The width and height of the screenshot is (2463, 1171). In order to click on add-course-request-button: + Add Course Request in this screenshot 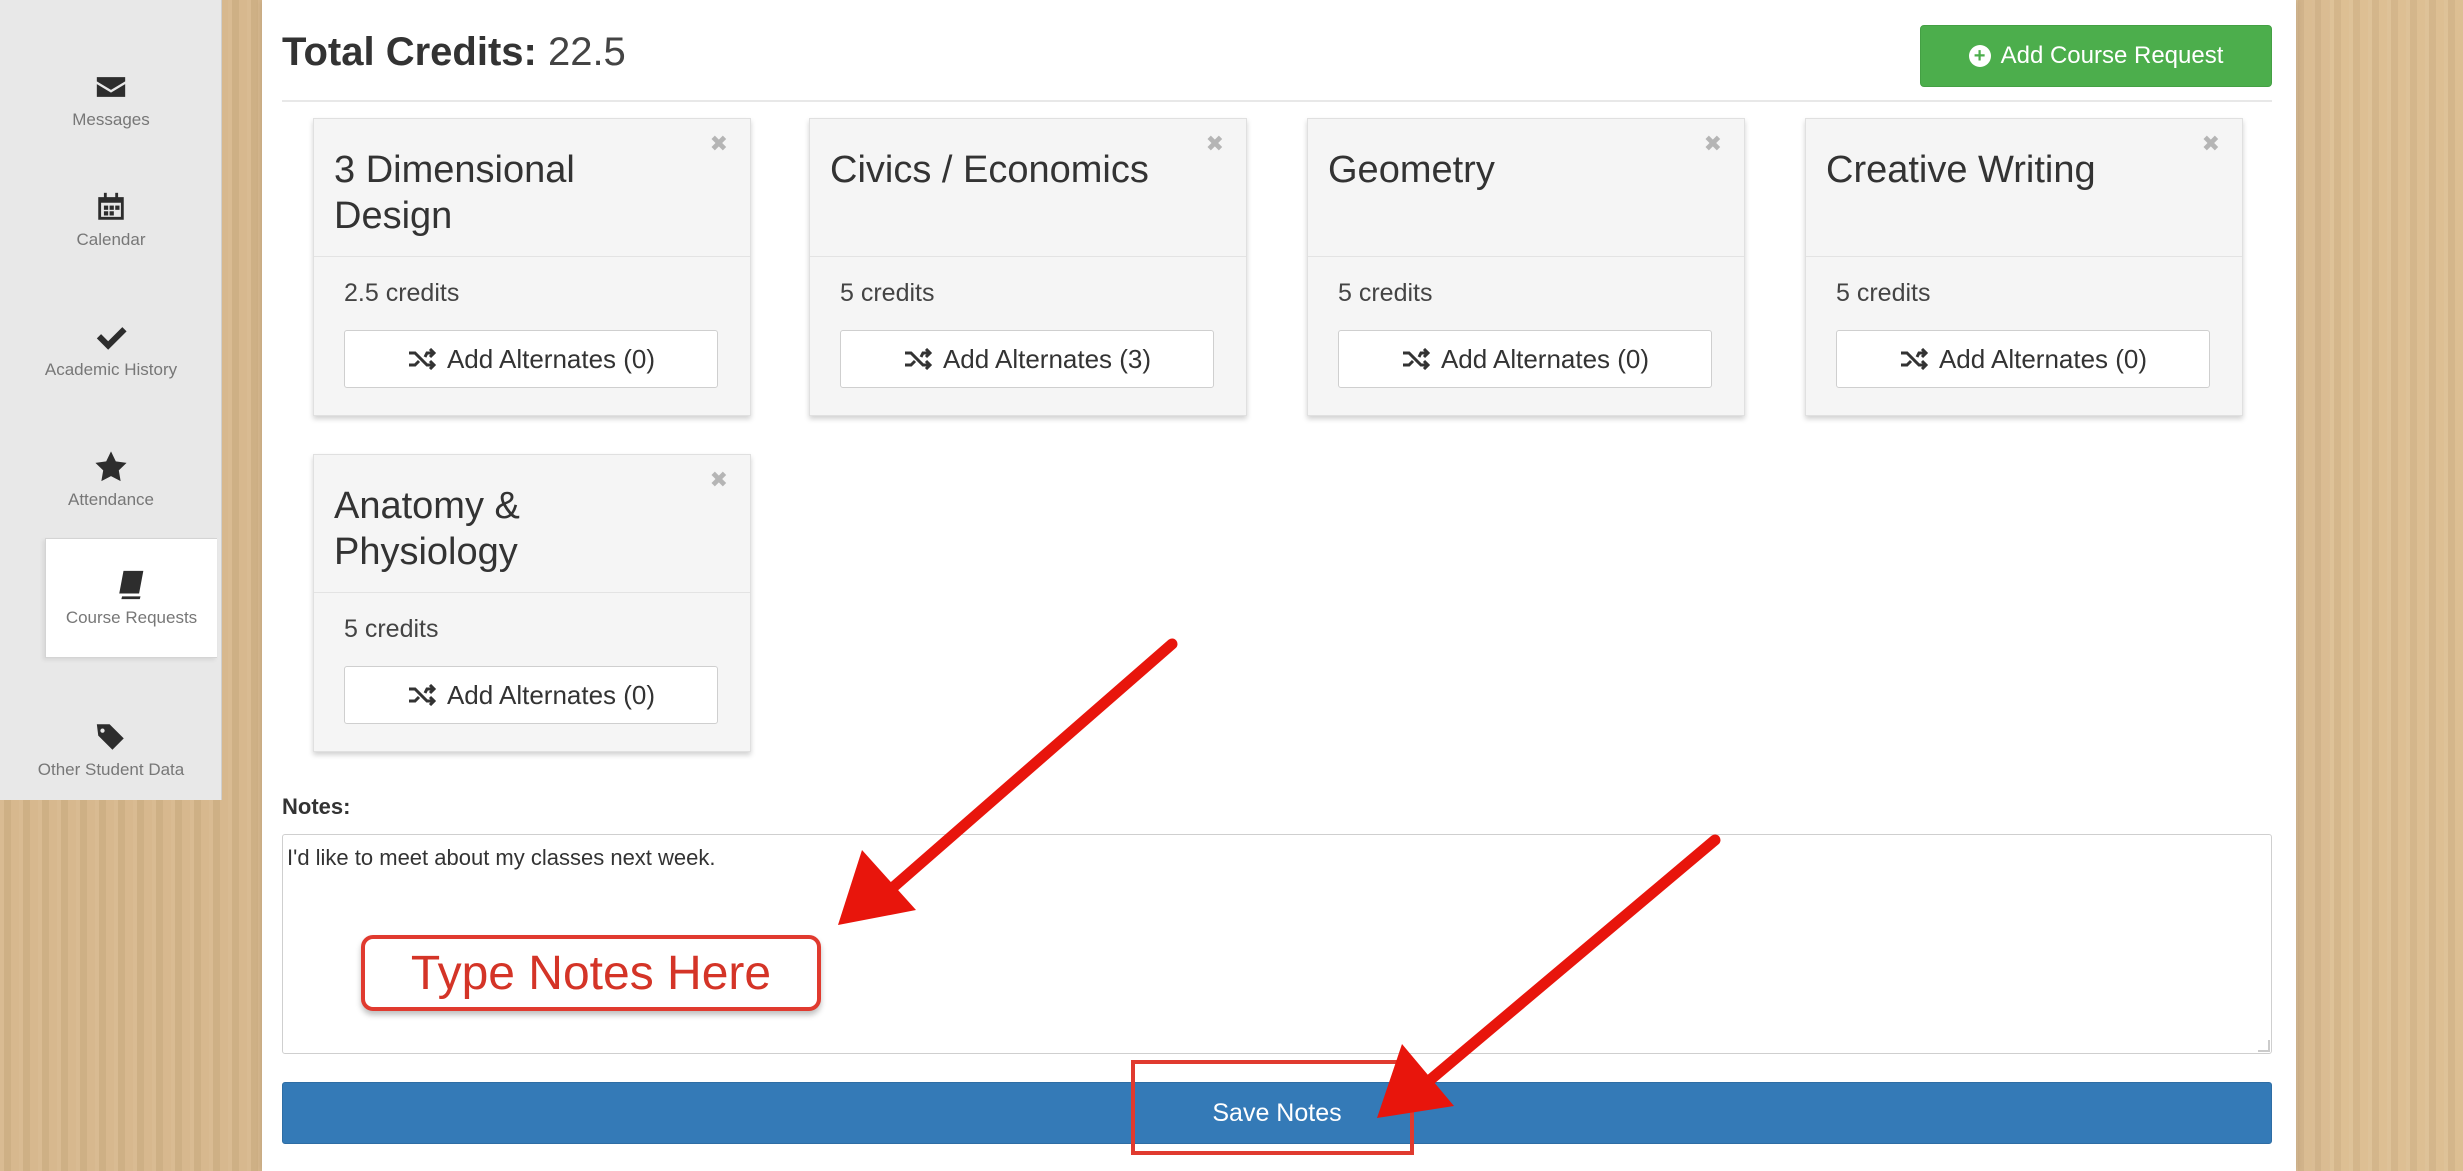, I will do `click(2096, 56)`.